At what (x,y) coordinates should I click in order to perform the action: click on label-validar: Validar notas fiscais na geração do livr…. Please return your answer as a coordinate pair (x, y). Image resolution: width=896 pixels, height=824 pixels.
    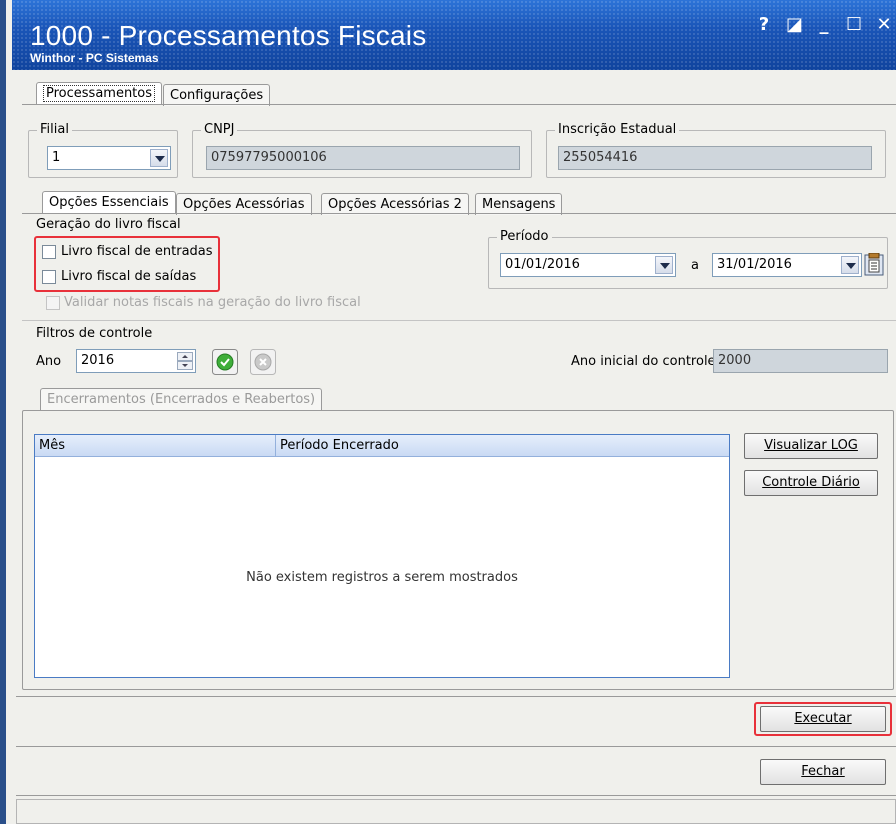
    Looking at the image, I should click on (212, 302).